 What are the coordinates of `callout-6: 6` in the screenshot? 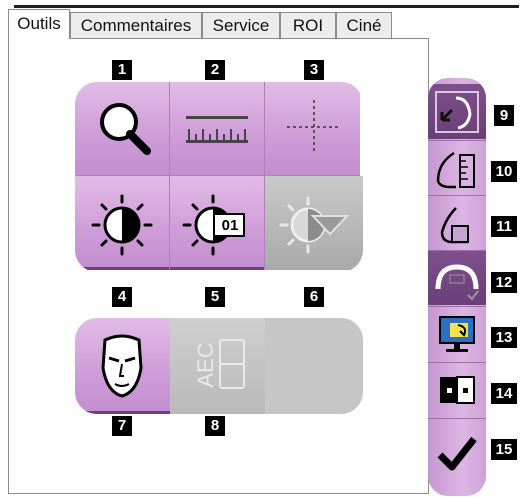 It's located at (314, 297).